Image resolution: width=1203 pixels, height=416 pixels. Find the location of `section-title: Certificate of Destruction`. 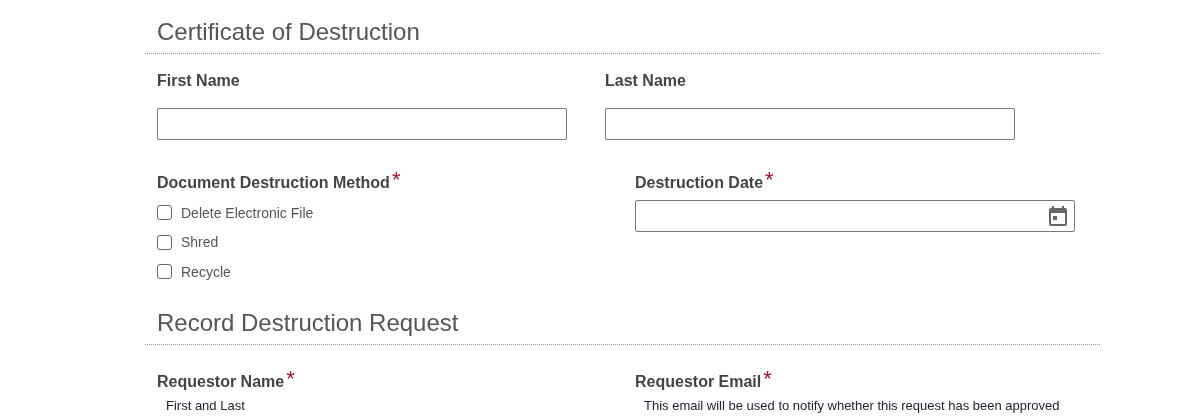

section-title: Certificate of Destruction is located at coordinates (288, 32).